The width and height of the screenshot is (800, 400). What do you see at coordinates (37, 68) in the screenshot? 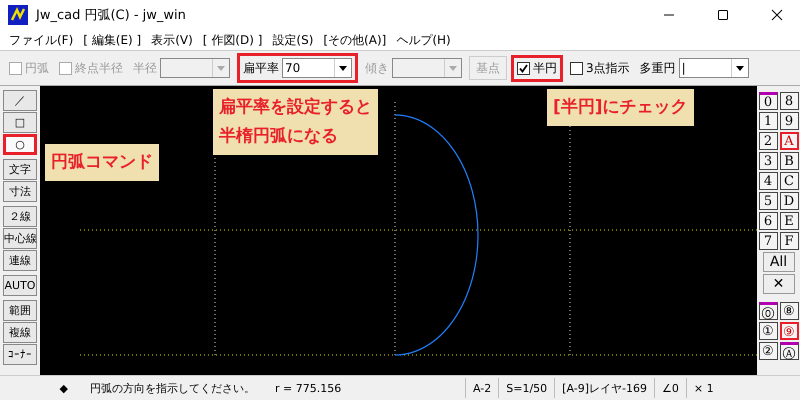
I see `checkbox-label: 円弧` at bounding box center [37, 68].